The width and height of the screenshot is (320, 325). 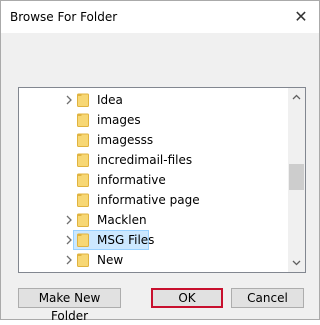 I want to click on scroll-up-arrow-icon, so click(x=296, y=97).